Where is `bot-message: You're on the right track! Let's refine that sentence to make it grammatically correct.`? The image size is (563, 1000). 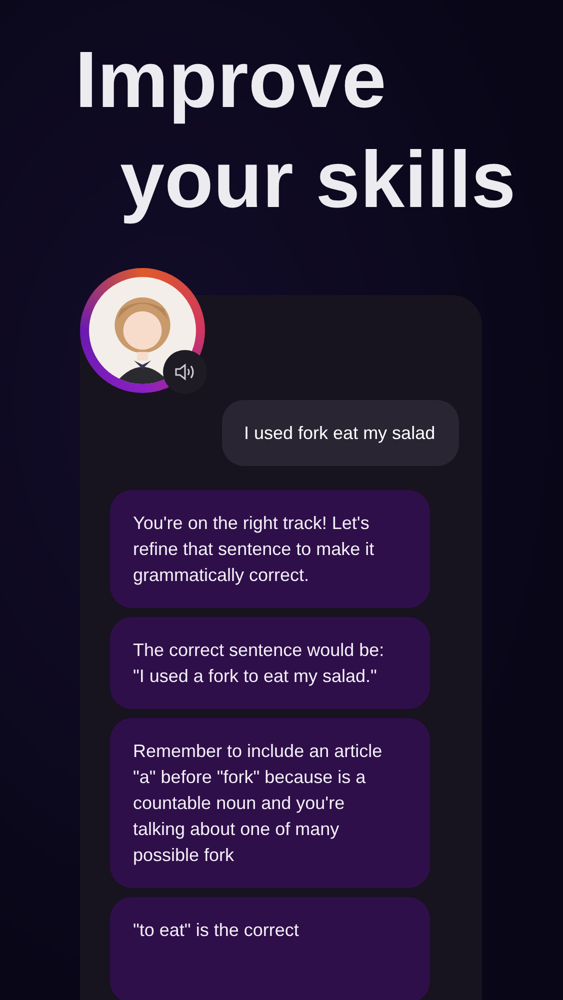
bot-message: You're on the right track! Let's refine that sentence to make it grammatically correct. is located at coordinates (270, 549).